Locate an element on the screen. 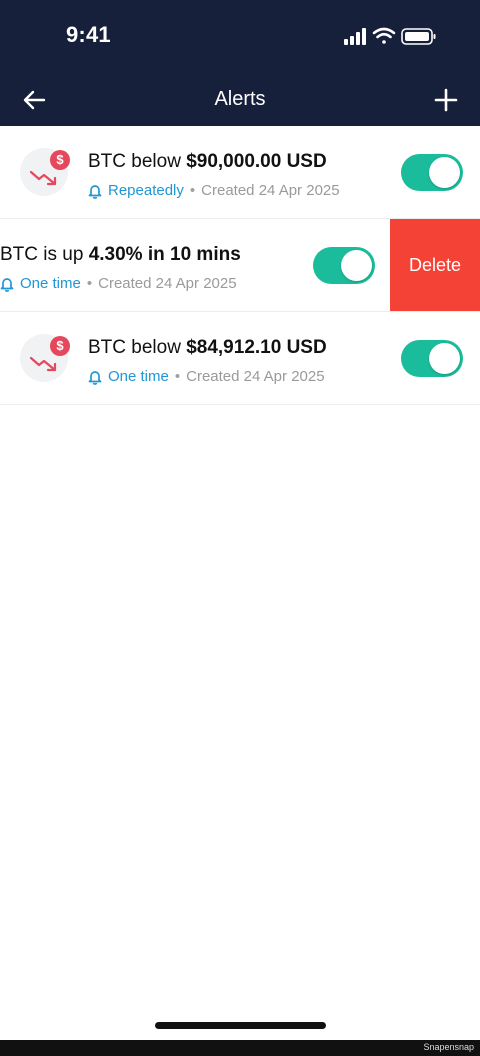 The image size is (480, 1056). delete-button: Delete is located at coordinates (435, 265).